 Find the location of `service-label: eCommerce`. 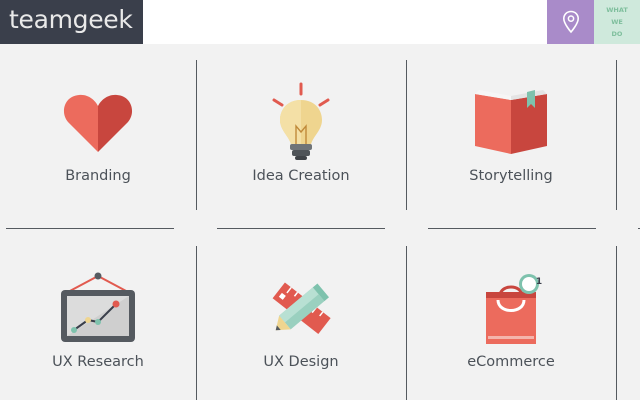

service-label: eCommerce is located at coordinates (511, 362).